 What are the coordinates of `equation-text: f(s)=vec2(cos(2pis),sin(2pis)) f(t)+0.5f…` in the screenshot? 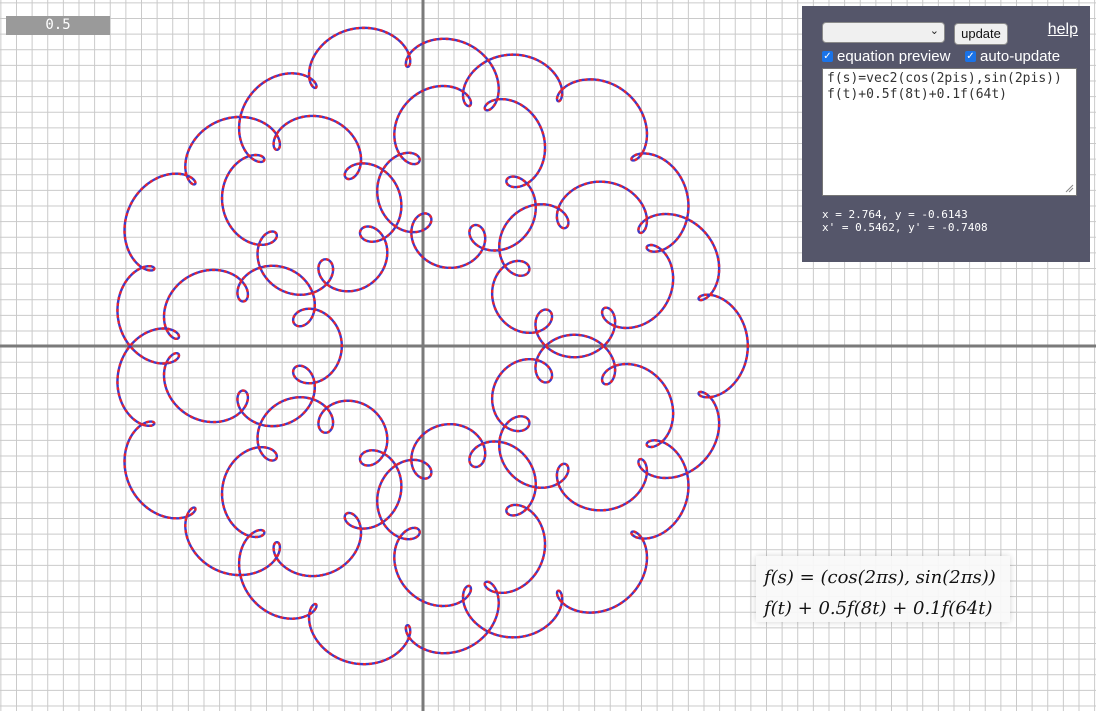 It's located at (944, 86).